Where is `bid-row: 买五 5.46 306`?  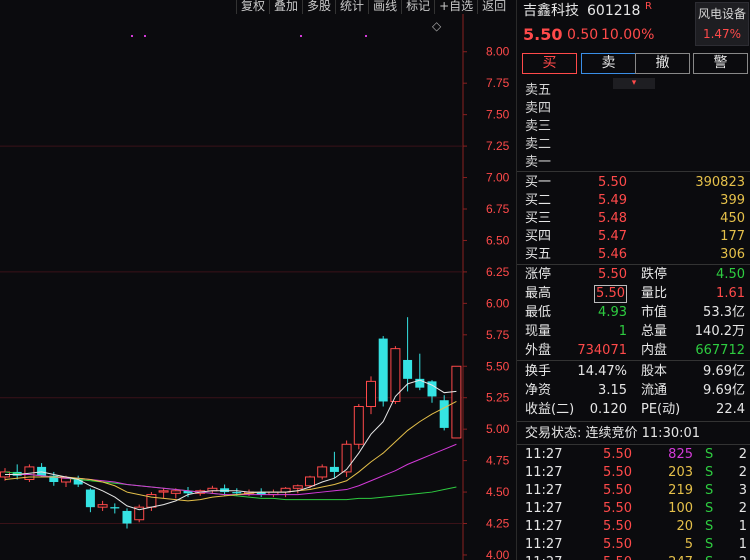 bid-row: 买五 5.46 306 is located at coordinates (633, 255).